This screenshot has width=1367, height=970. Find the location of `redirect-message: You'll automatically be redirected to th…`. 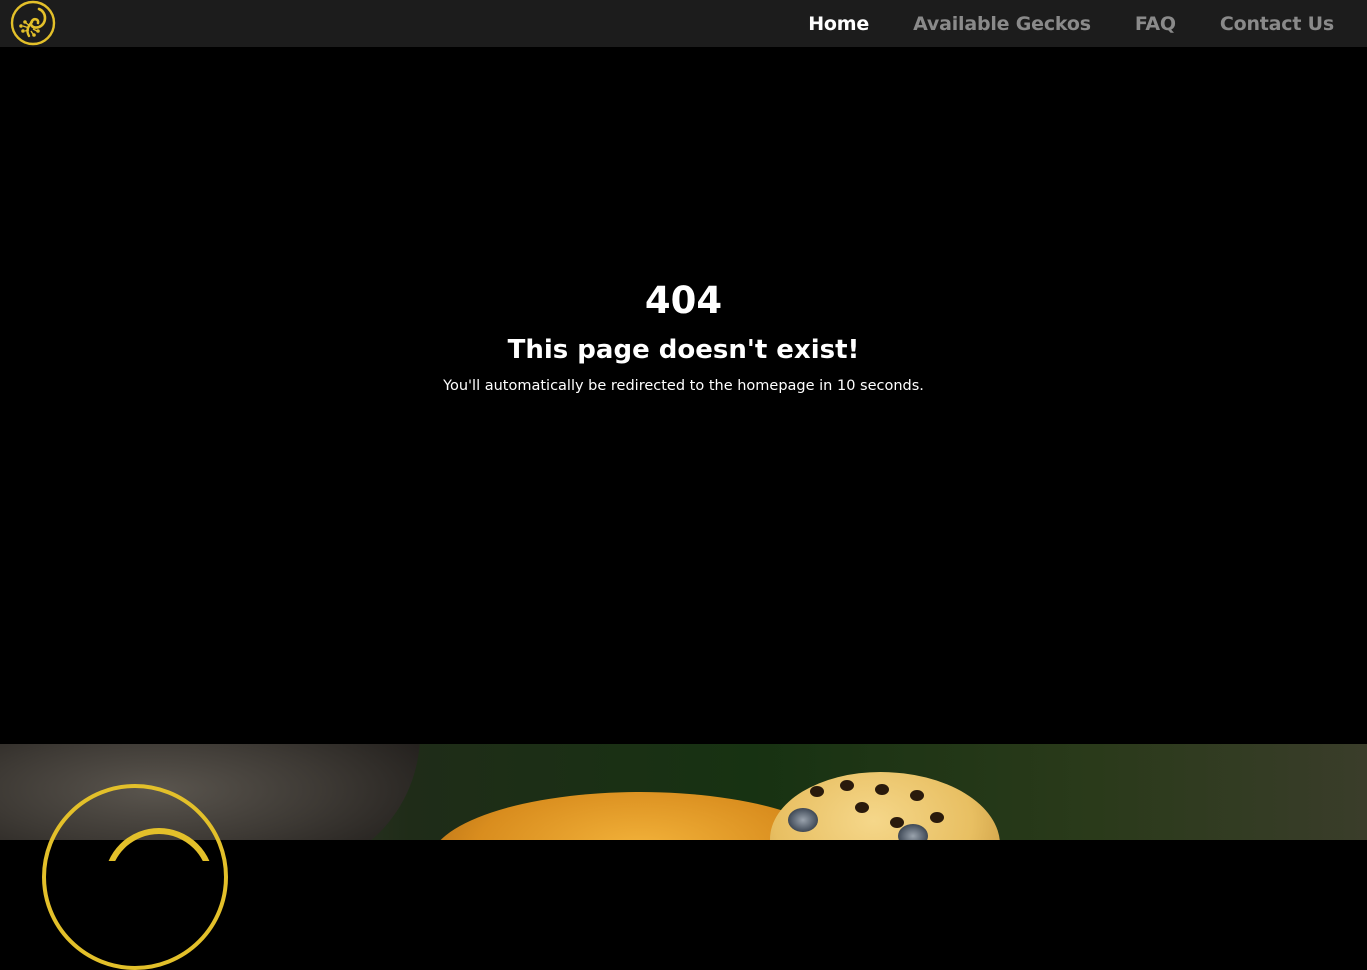

redirect-message: You'll automatically be redirected to th… is located at coordinates (683, 386).